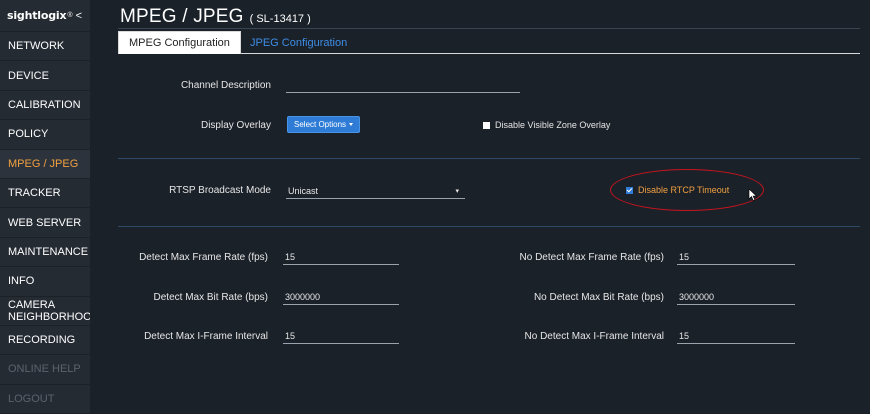 The height and width of the screenshot is (414, 870). Describe the element at coordinates (553, 125) in the screenshot. I see `disable-visible-zone-overlay-label: Disable Visible Zone Overlay` at that location.